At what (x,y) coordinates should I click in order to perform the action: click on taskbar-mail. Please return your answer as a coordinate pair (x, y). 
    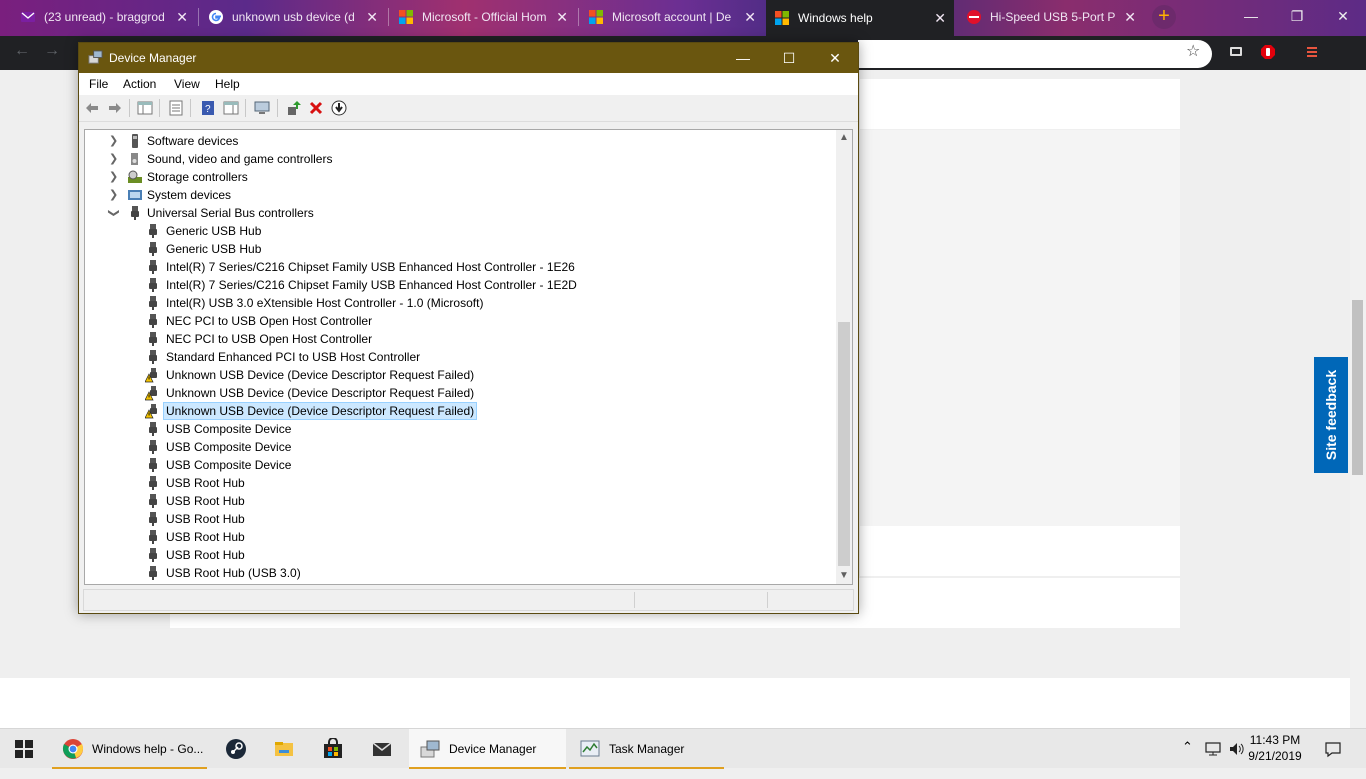
    Looking at the image, I should click on (382, 749).